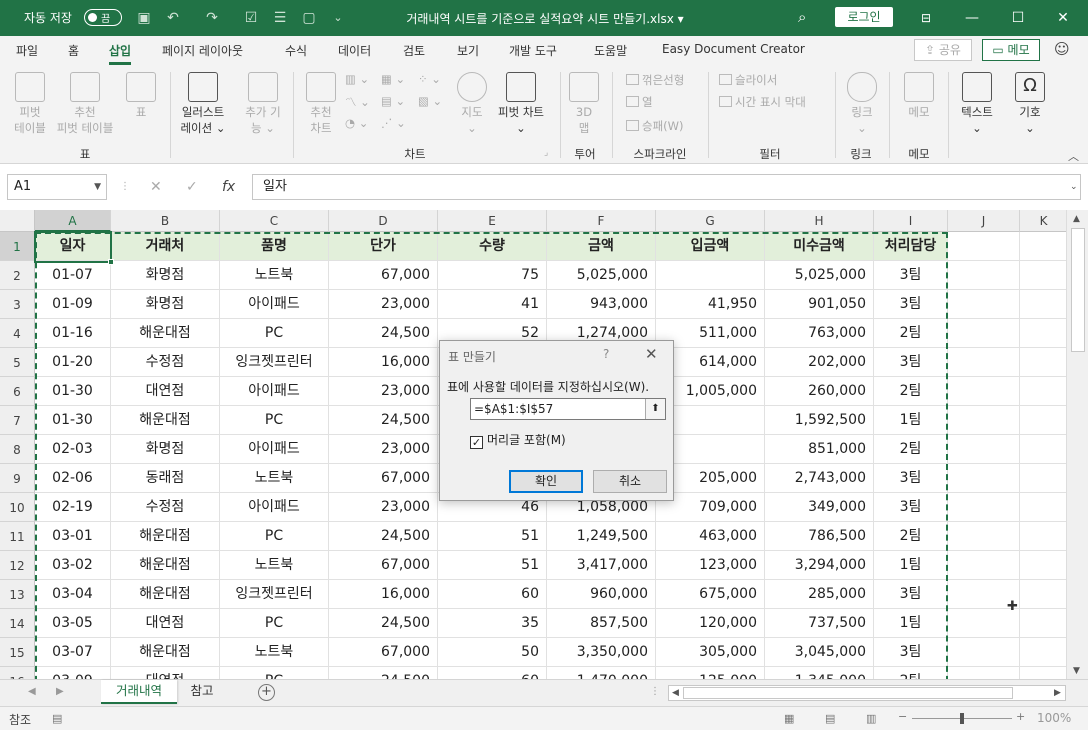 This screenshot has height=730, width=1088. I want to click on table-cell: 3,294,000, so click(819, 565).